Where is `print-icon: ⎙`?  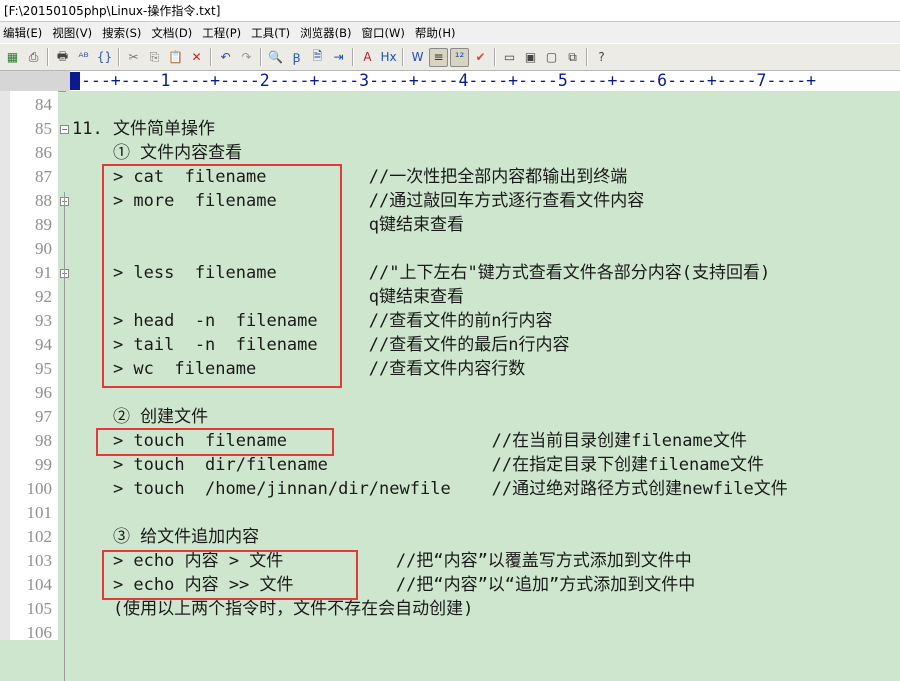 print-icon: ⎙ is located at coordinates (33, 57).